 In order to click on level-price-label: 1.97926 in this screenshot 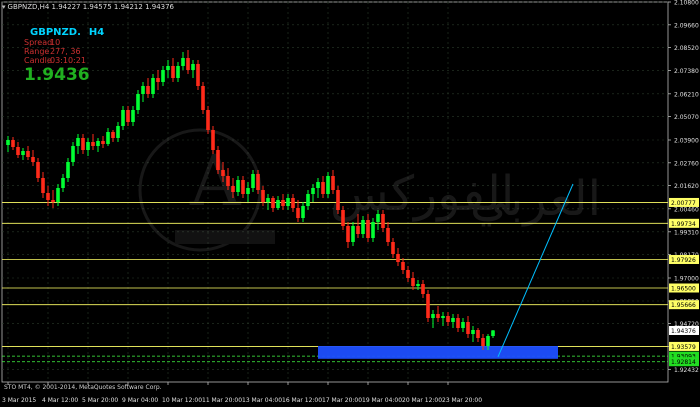, I will do `click(683, 260)`.